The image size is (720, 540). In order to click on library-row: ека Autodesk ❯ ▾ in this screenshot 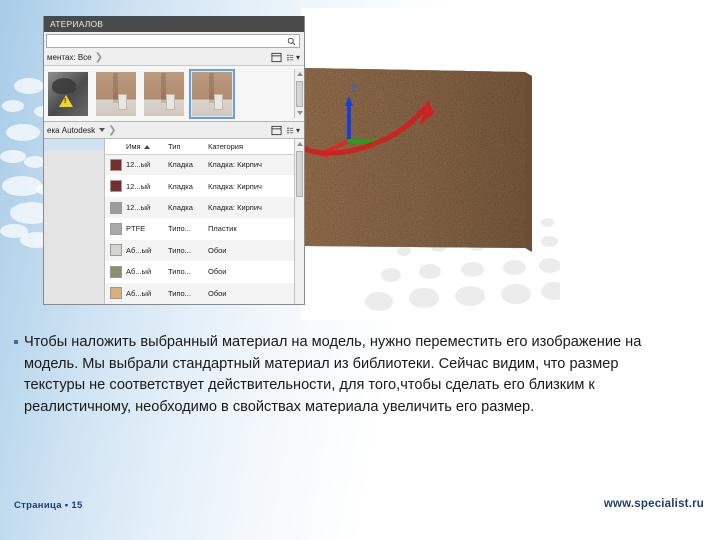, I will do `click(174, 130)`.